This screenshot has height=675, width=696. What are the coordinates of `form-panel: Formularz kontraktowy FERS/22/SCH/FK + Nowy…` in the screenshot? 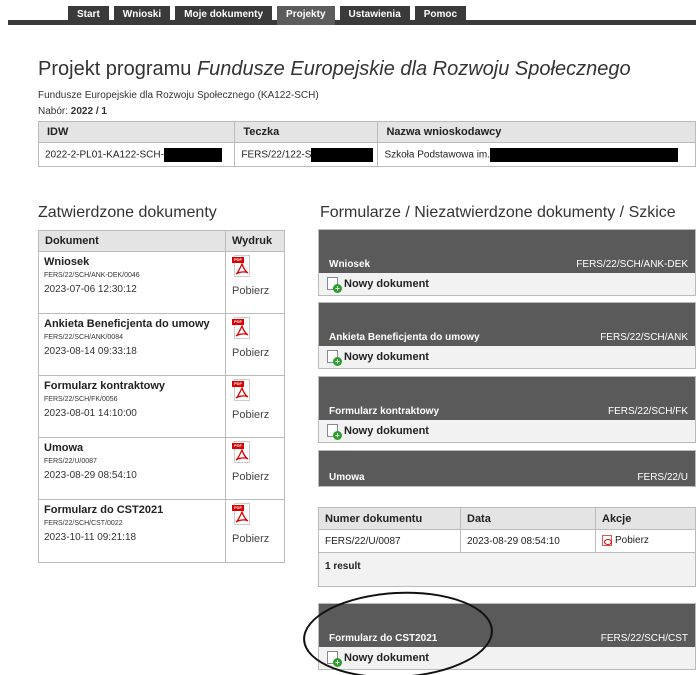 It's located at (507, 409).